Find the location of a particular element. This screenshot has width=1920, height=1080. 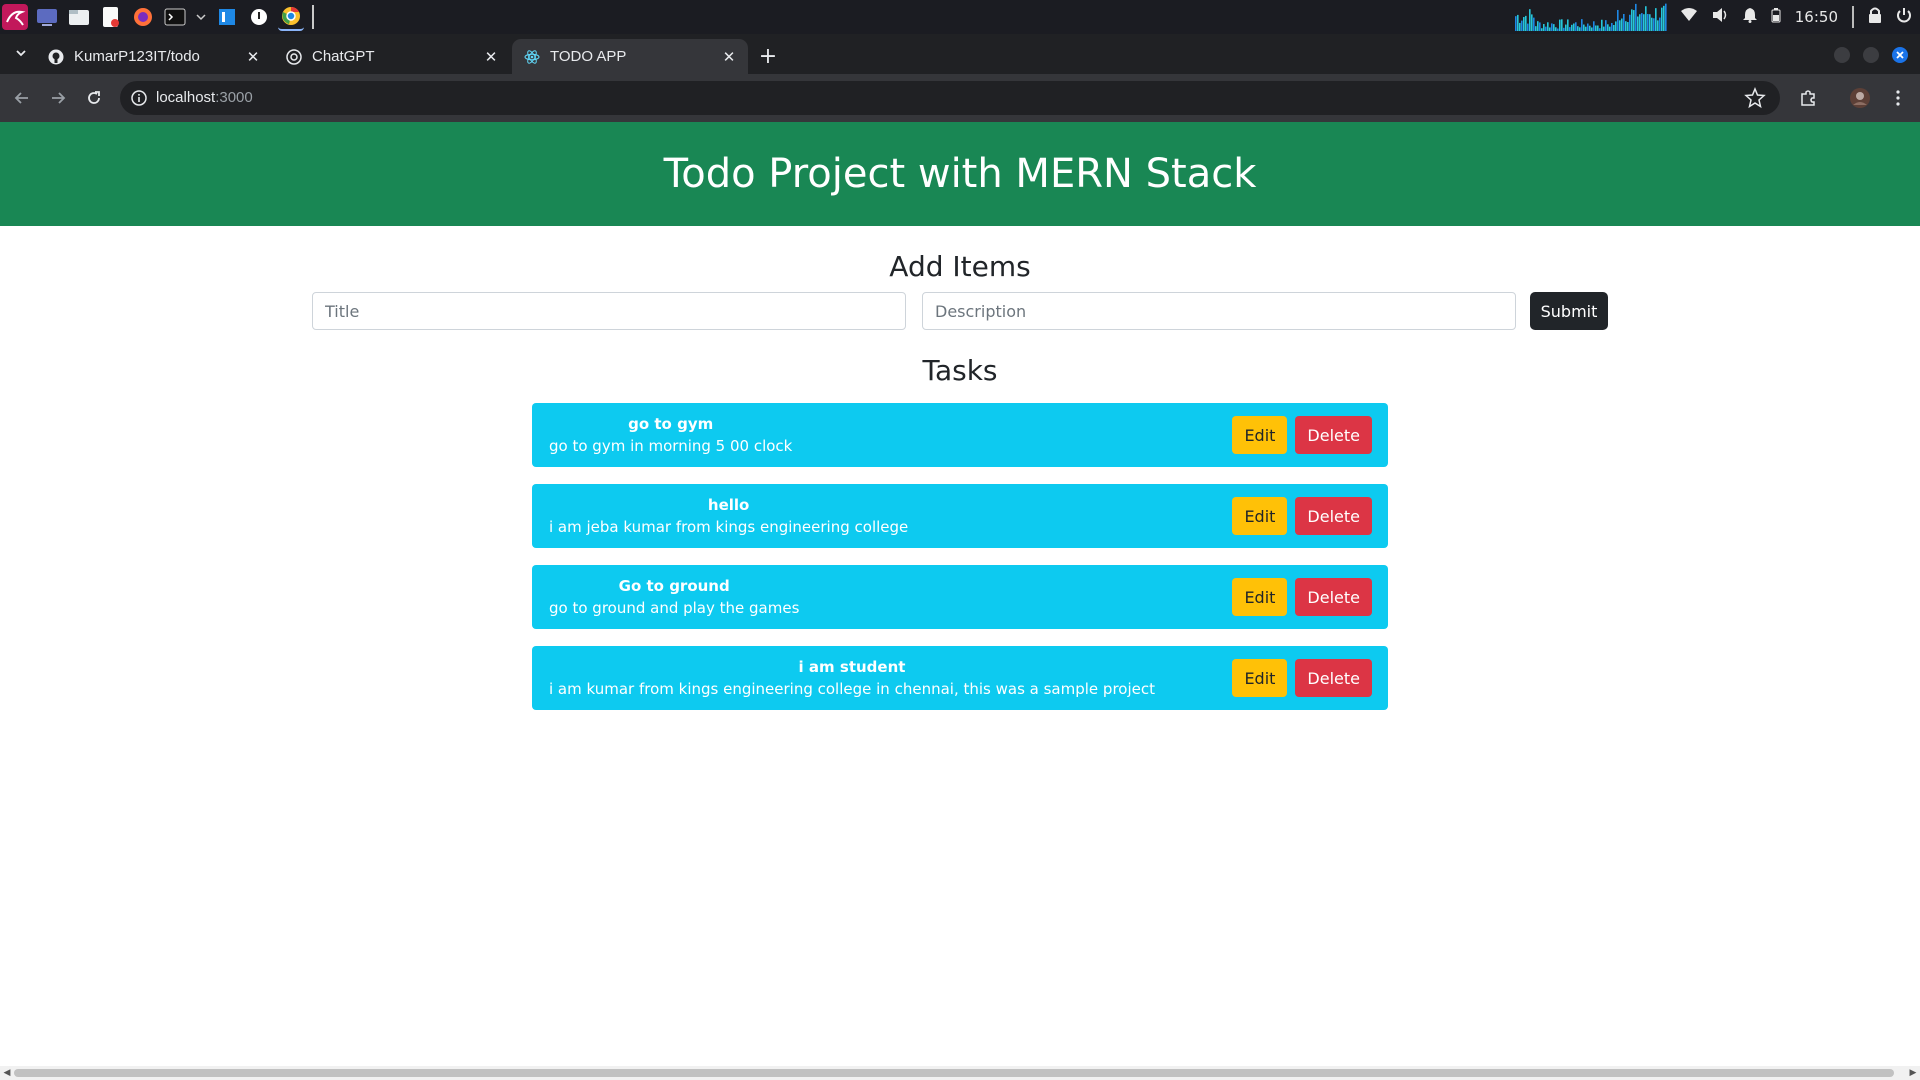

task-description: go to ground and play the games is located at coordinates (674, 608).